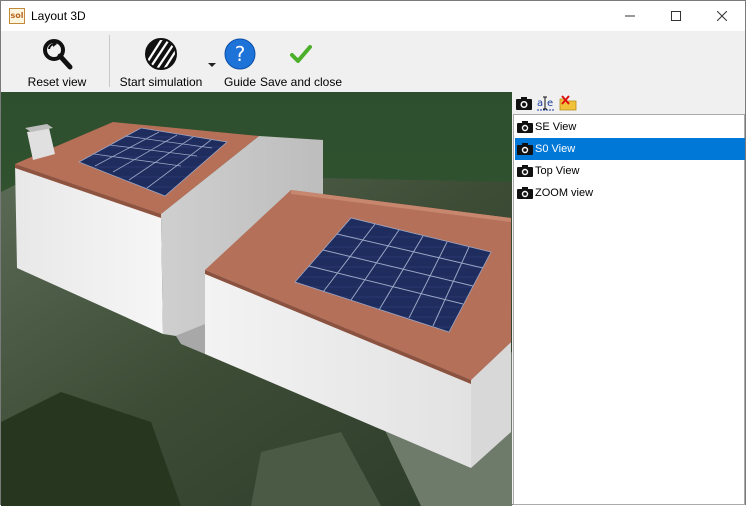  Describe the element at coordinates (630, 171) in the screenshot. I see `view-item-top: Top View` at that location.